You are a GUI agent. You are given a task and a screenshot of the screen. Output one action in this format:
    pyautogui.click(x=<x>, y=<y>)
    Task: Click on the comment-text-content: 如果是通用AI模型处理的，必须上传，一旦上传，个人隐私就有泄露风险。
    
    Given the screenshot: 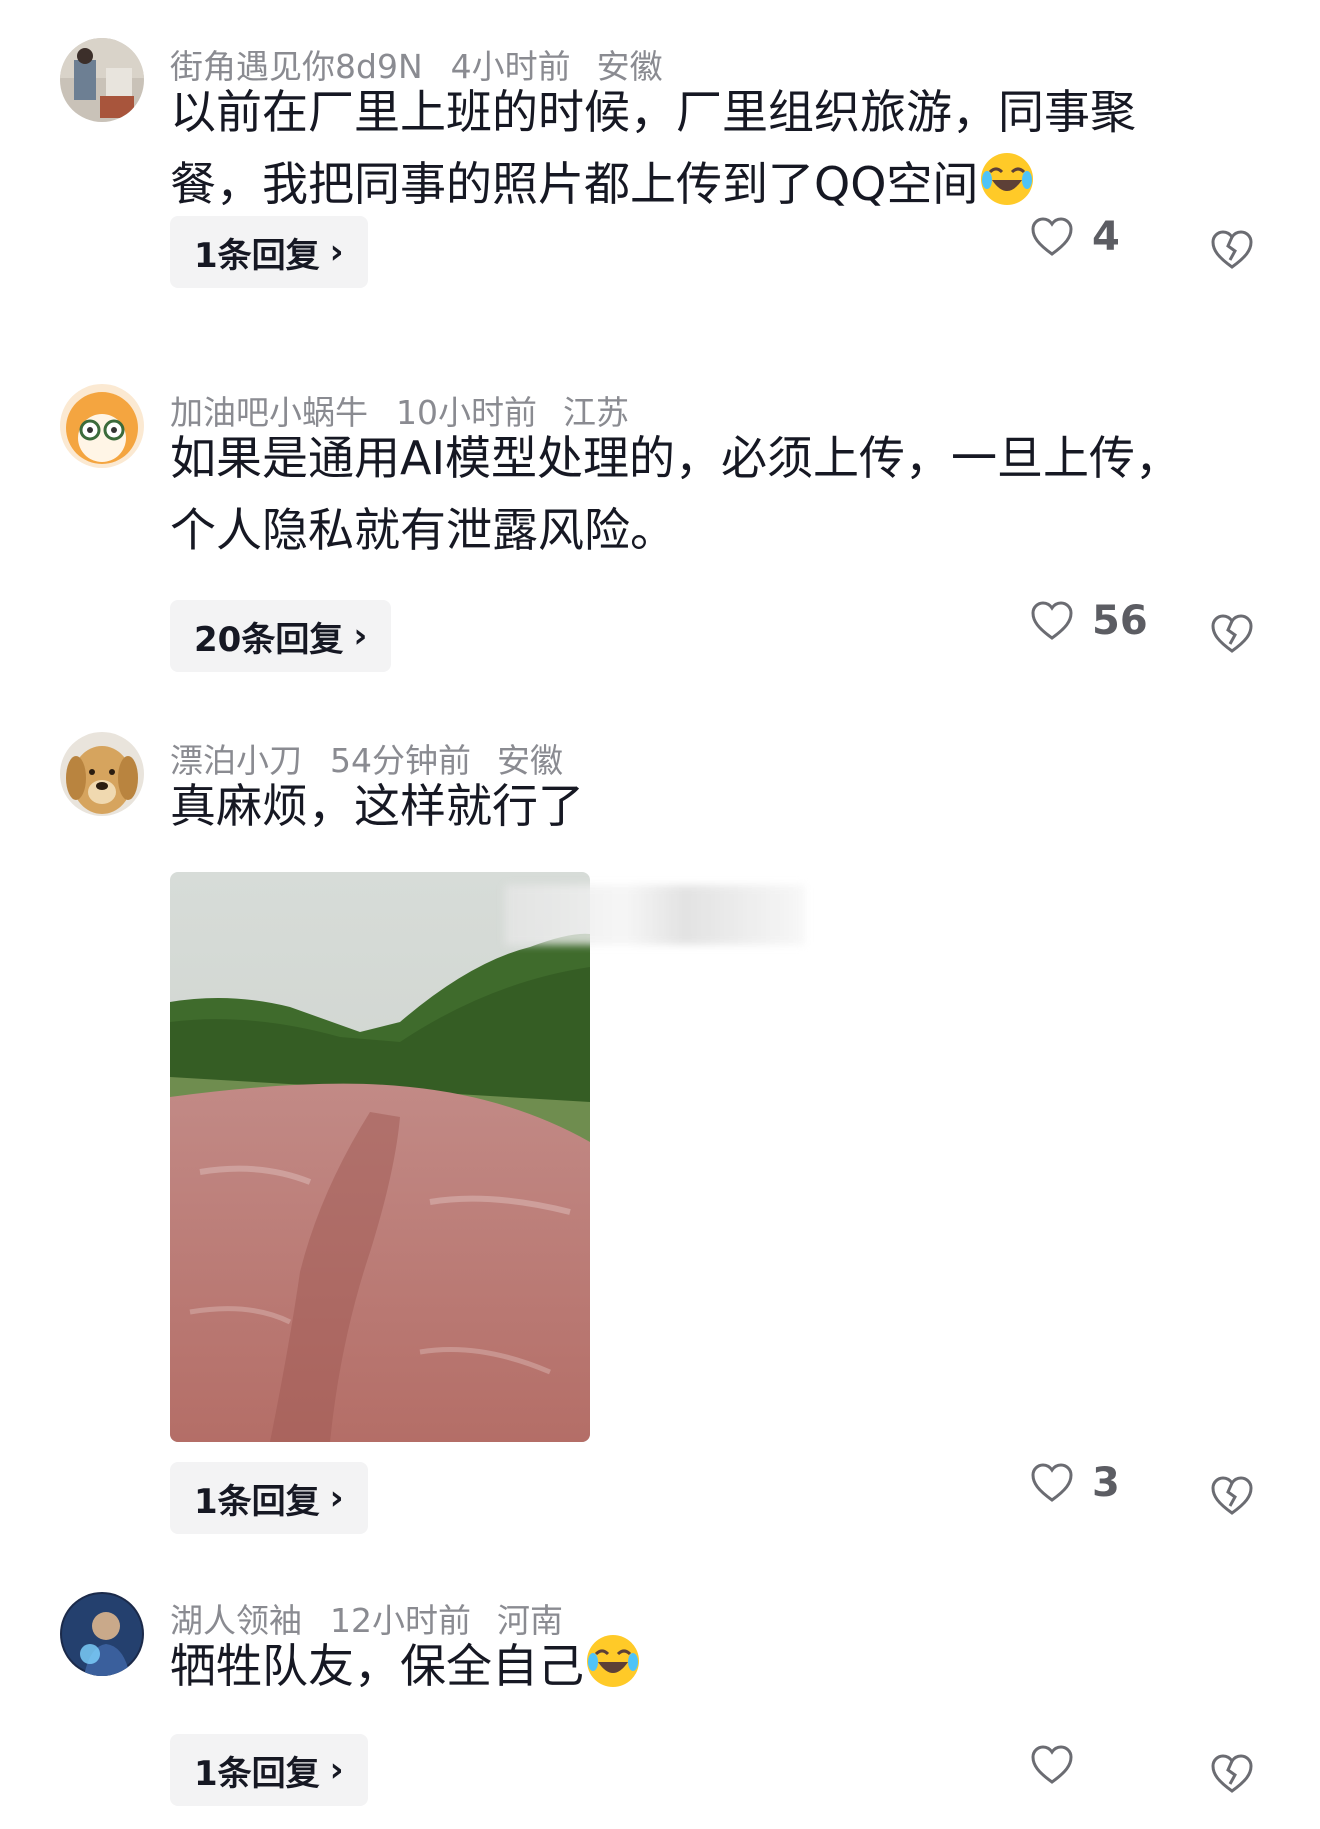 What is the action you would take?
    pyautogui.click(x=676, y=494)
    